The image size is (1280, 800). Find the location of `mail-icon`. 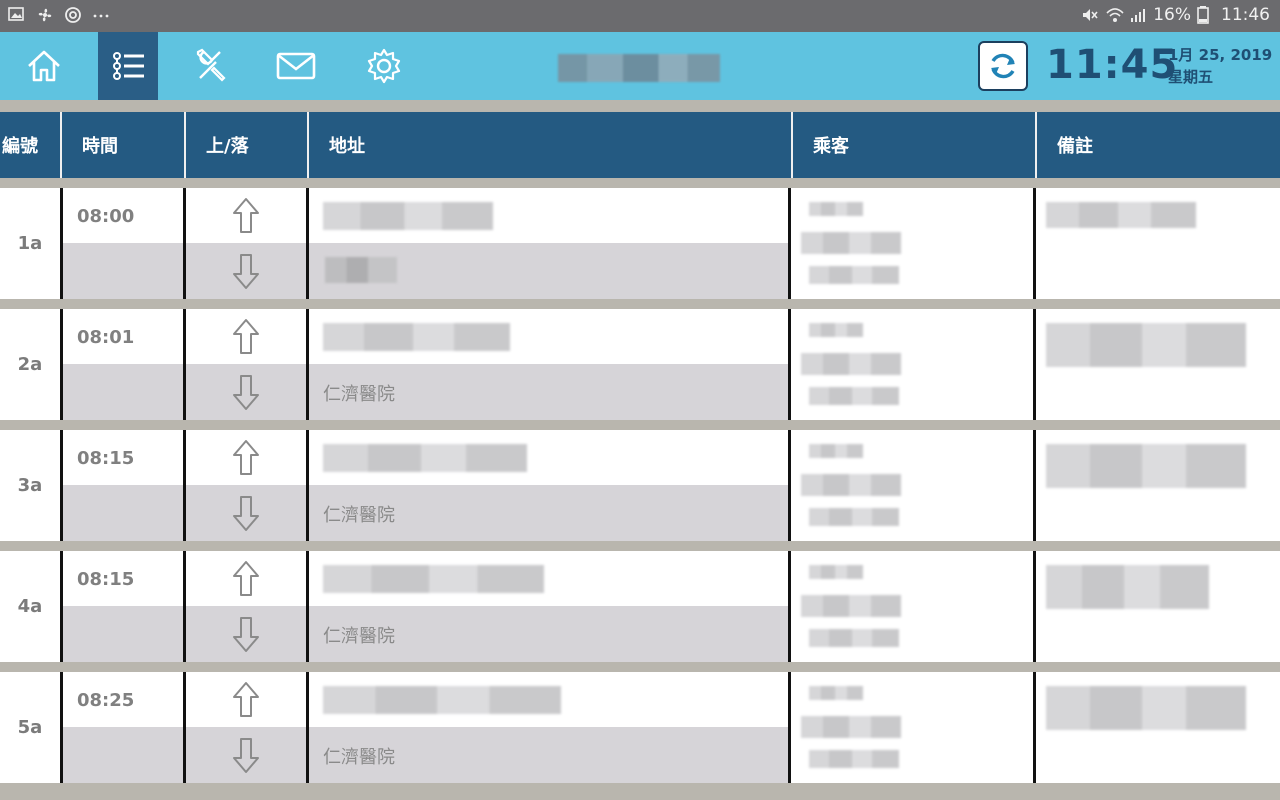

mail-icon is located at coordinates (296, 66).